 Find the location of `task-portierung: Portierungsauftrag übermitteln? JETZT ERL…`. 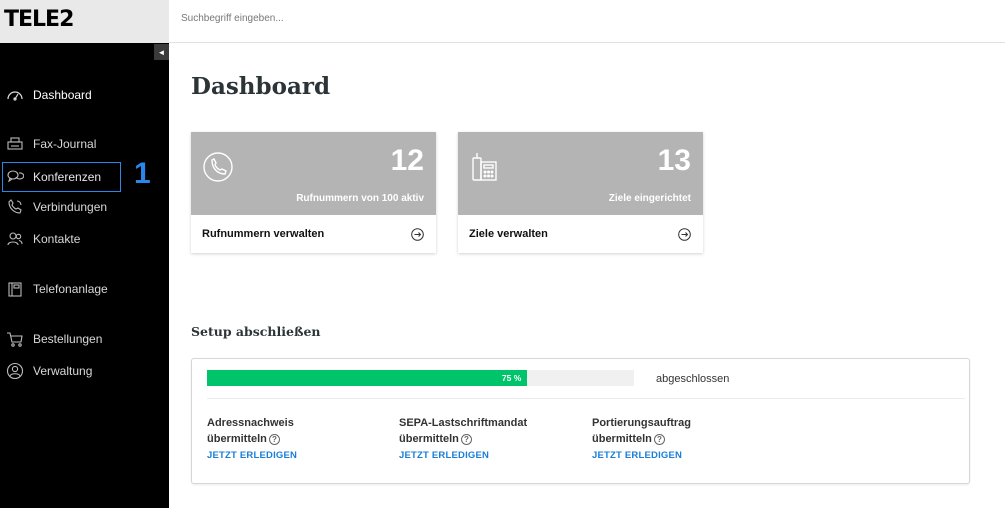

task-portierung: Portierungsauftrag übermitteln? JETZT ERL… is located at coordinates (682, 438).